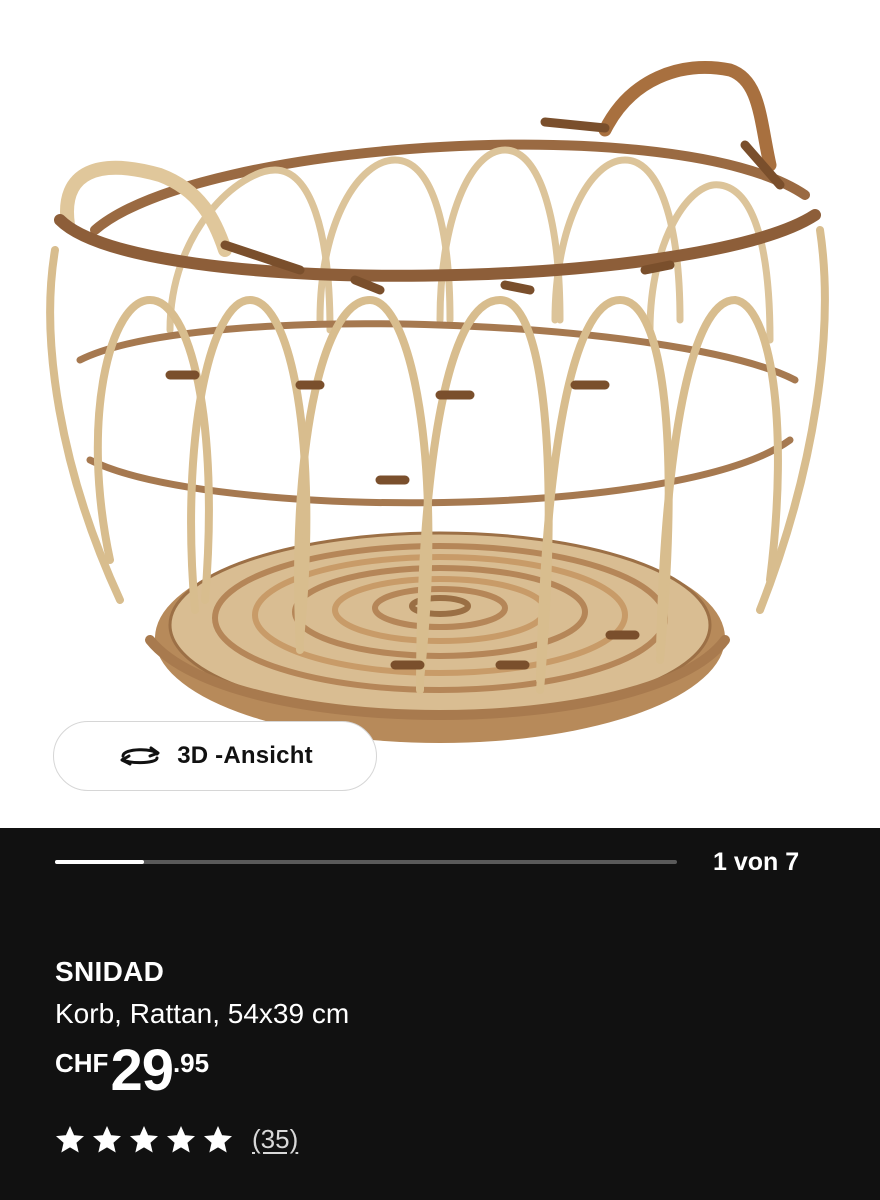  What do you see at coordinates (366, 862) in the screenshot?
I see `image-carousel-progress` at bounding box center [366, 862].